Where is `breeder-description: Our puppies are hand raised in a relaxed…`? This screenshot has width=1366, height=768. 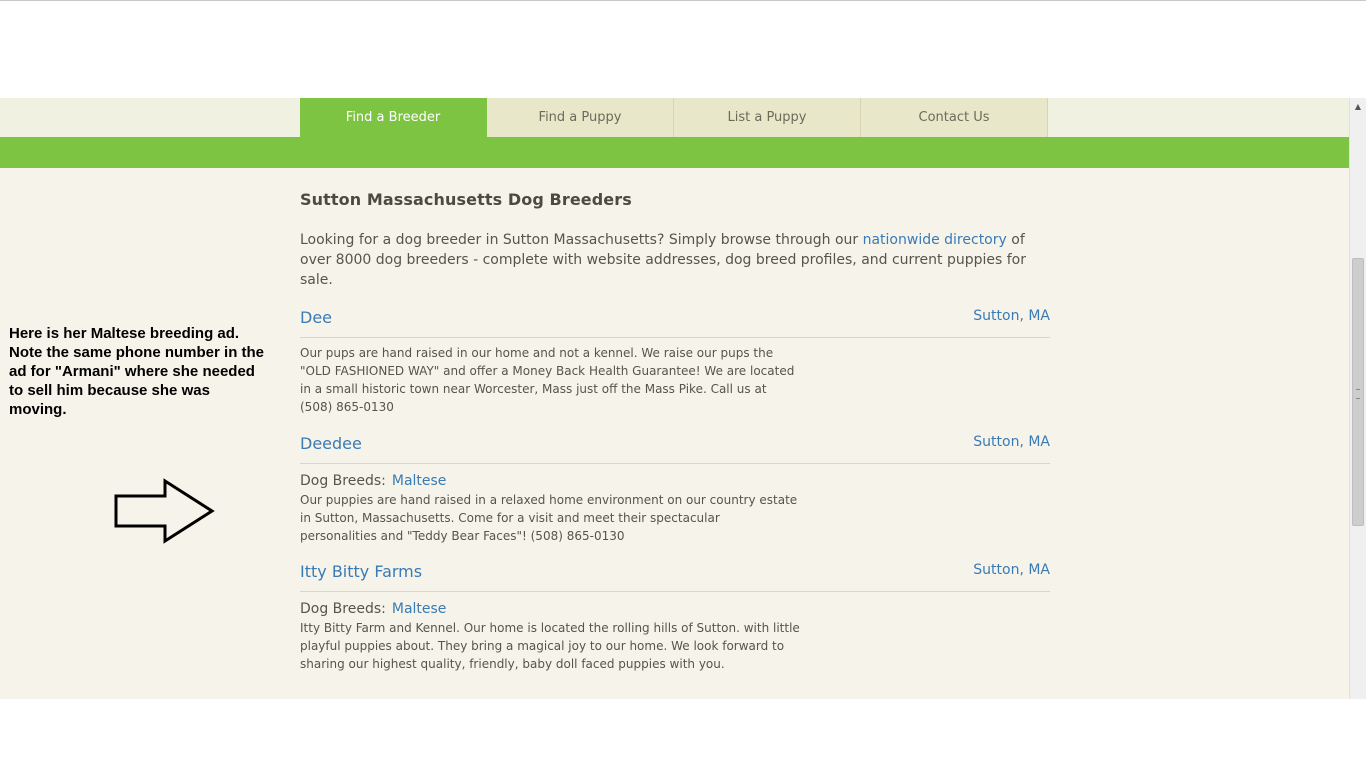 breeder-description: Our puppies are hand raised in a relaxed… is located at coordinates (549, 518).